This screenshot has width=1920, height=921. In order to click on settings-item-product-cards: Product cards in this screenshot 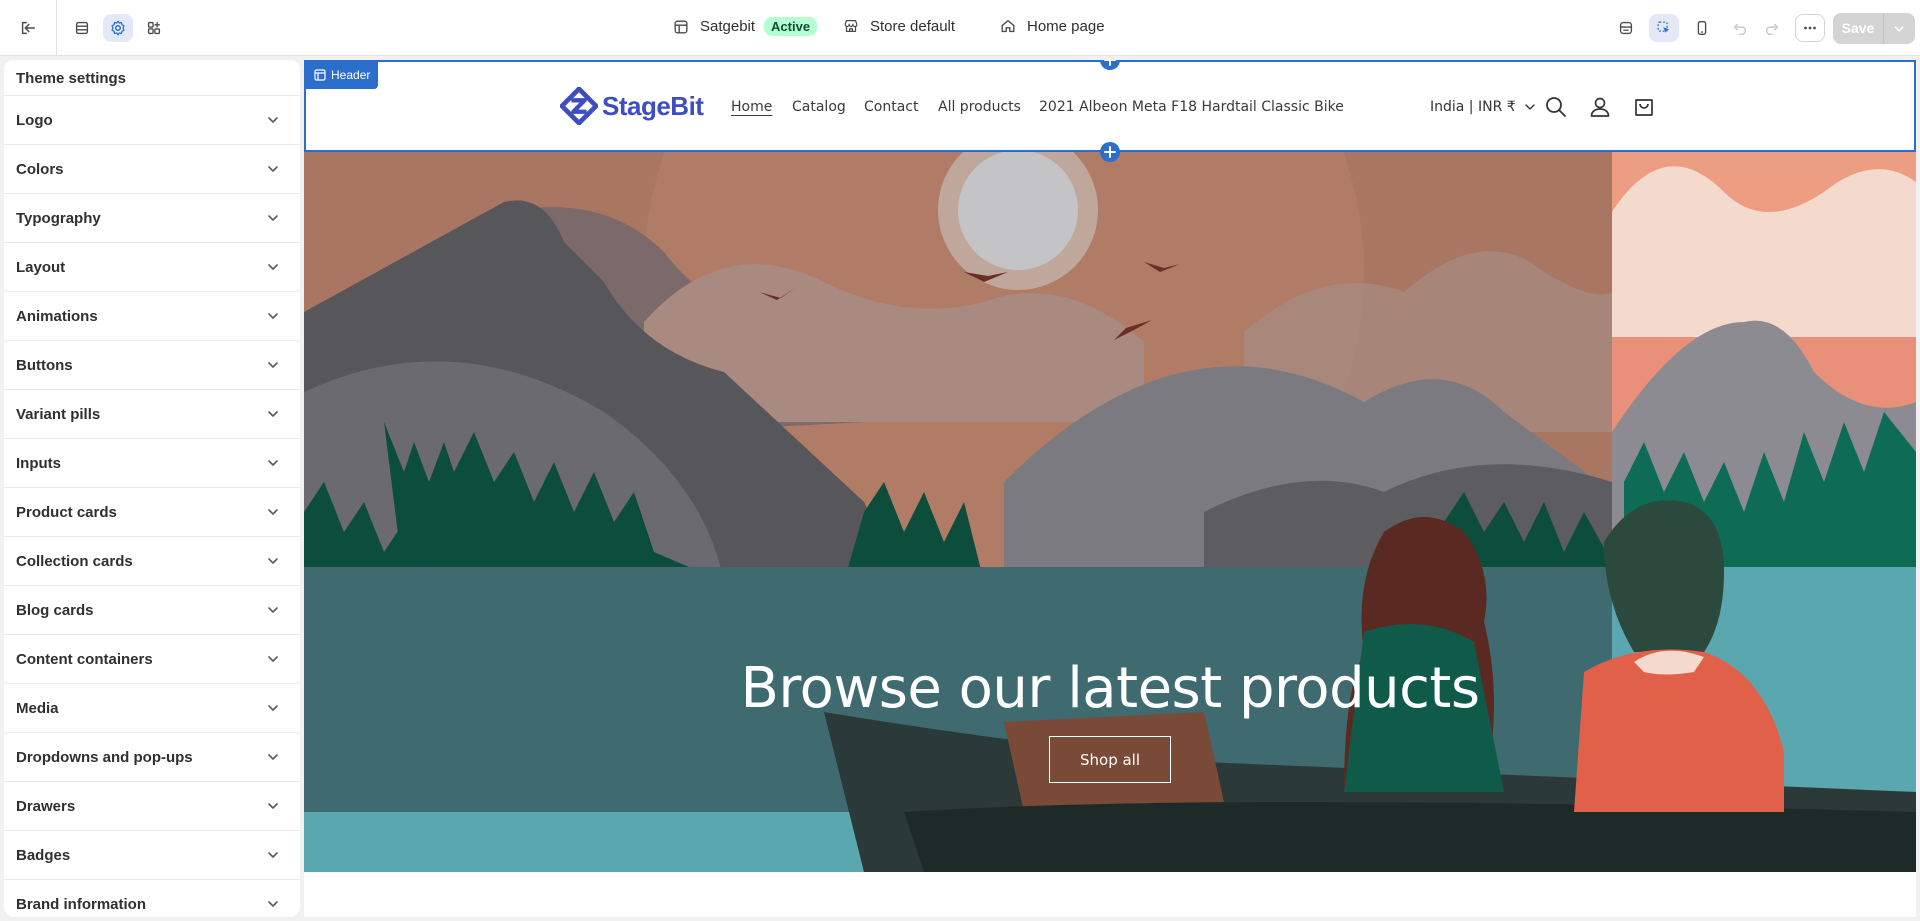, I will do `click(152, 512)`.